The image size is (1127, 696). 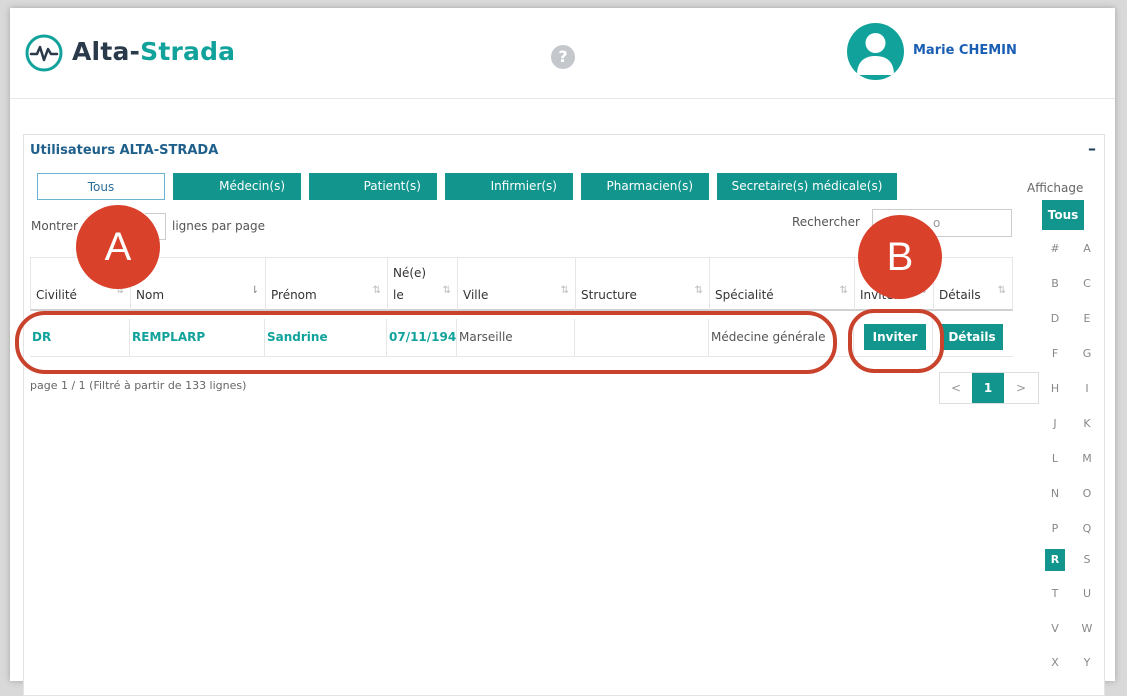 I want to click on prev-page-button: <, so click(x=956, y=388).